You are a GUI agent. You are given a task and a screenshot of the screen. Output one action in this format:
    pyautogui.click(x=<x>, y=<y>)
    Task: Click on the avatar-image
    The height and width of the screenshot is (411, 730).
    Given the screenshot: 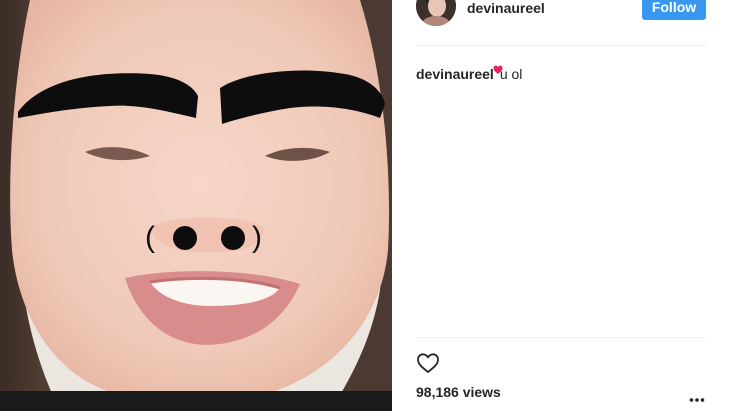 What is the action you would take?
    pyautogui.click(x=436, y=13)
    